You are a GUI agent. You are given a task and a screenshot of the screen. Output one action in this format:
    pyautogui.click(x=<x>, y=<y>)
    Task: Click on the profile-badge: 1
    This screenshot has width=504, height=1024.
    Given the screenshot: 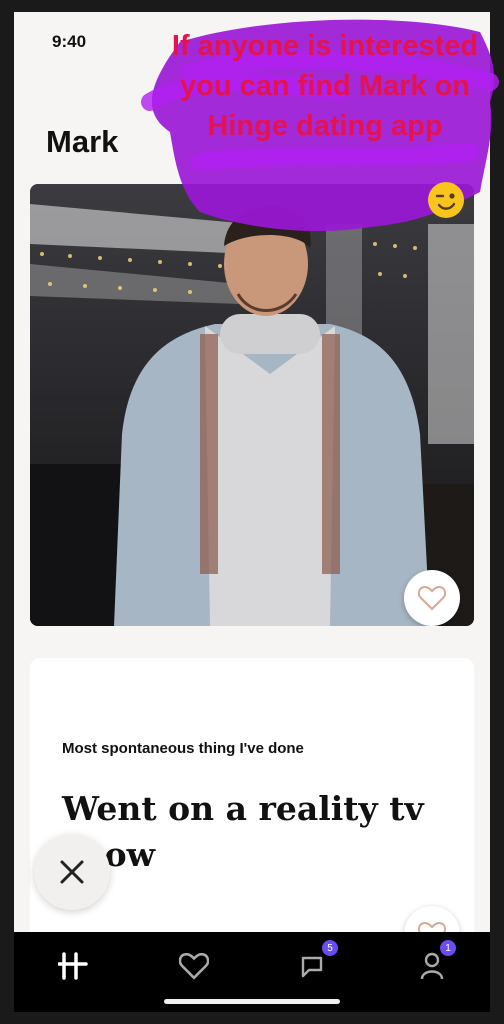 What is the action you would take?
    pyautogui.click(x=448, y=948)
    